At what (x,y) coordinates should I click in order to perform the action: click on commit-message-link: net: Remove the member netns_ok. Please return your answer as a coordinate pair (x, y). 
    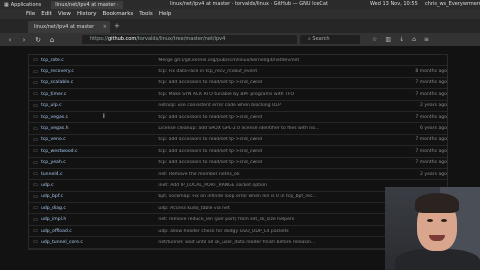
    Looking at the image, I should click on (272, 174).